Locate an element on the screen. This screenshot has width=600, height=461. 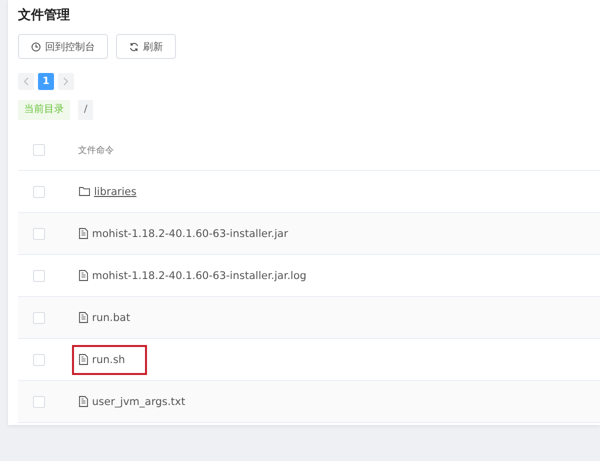
folder-link: libraries is located at coordinates (115, 192).